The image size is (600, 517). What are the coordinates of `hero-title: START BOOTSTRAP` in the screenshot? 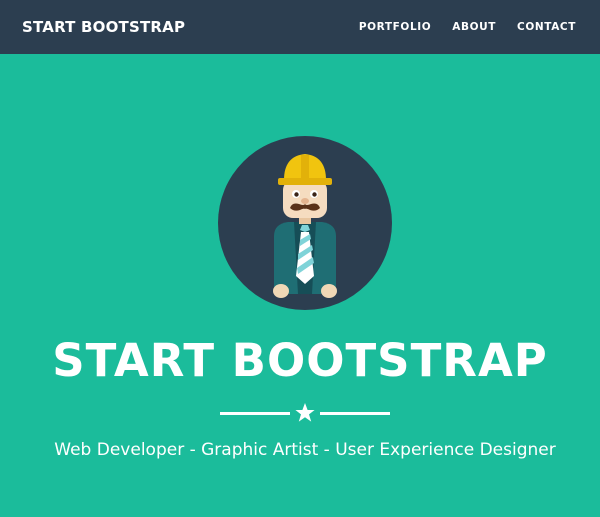 It's located at (300, 360).